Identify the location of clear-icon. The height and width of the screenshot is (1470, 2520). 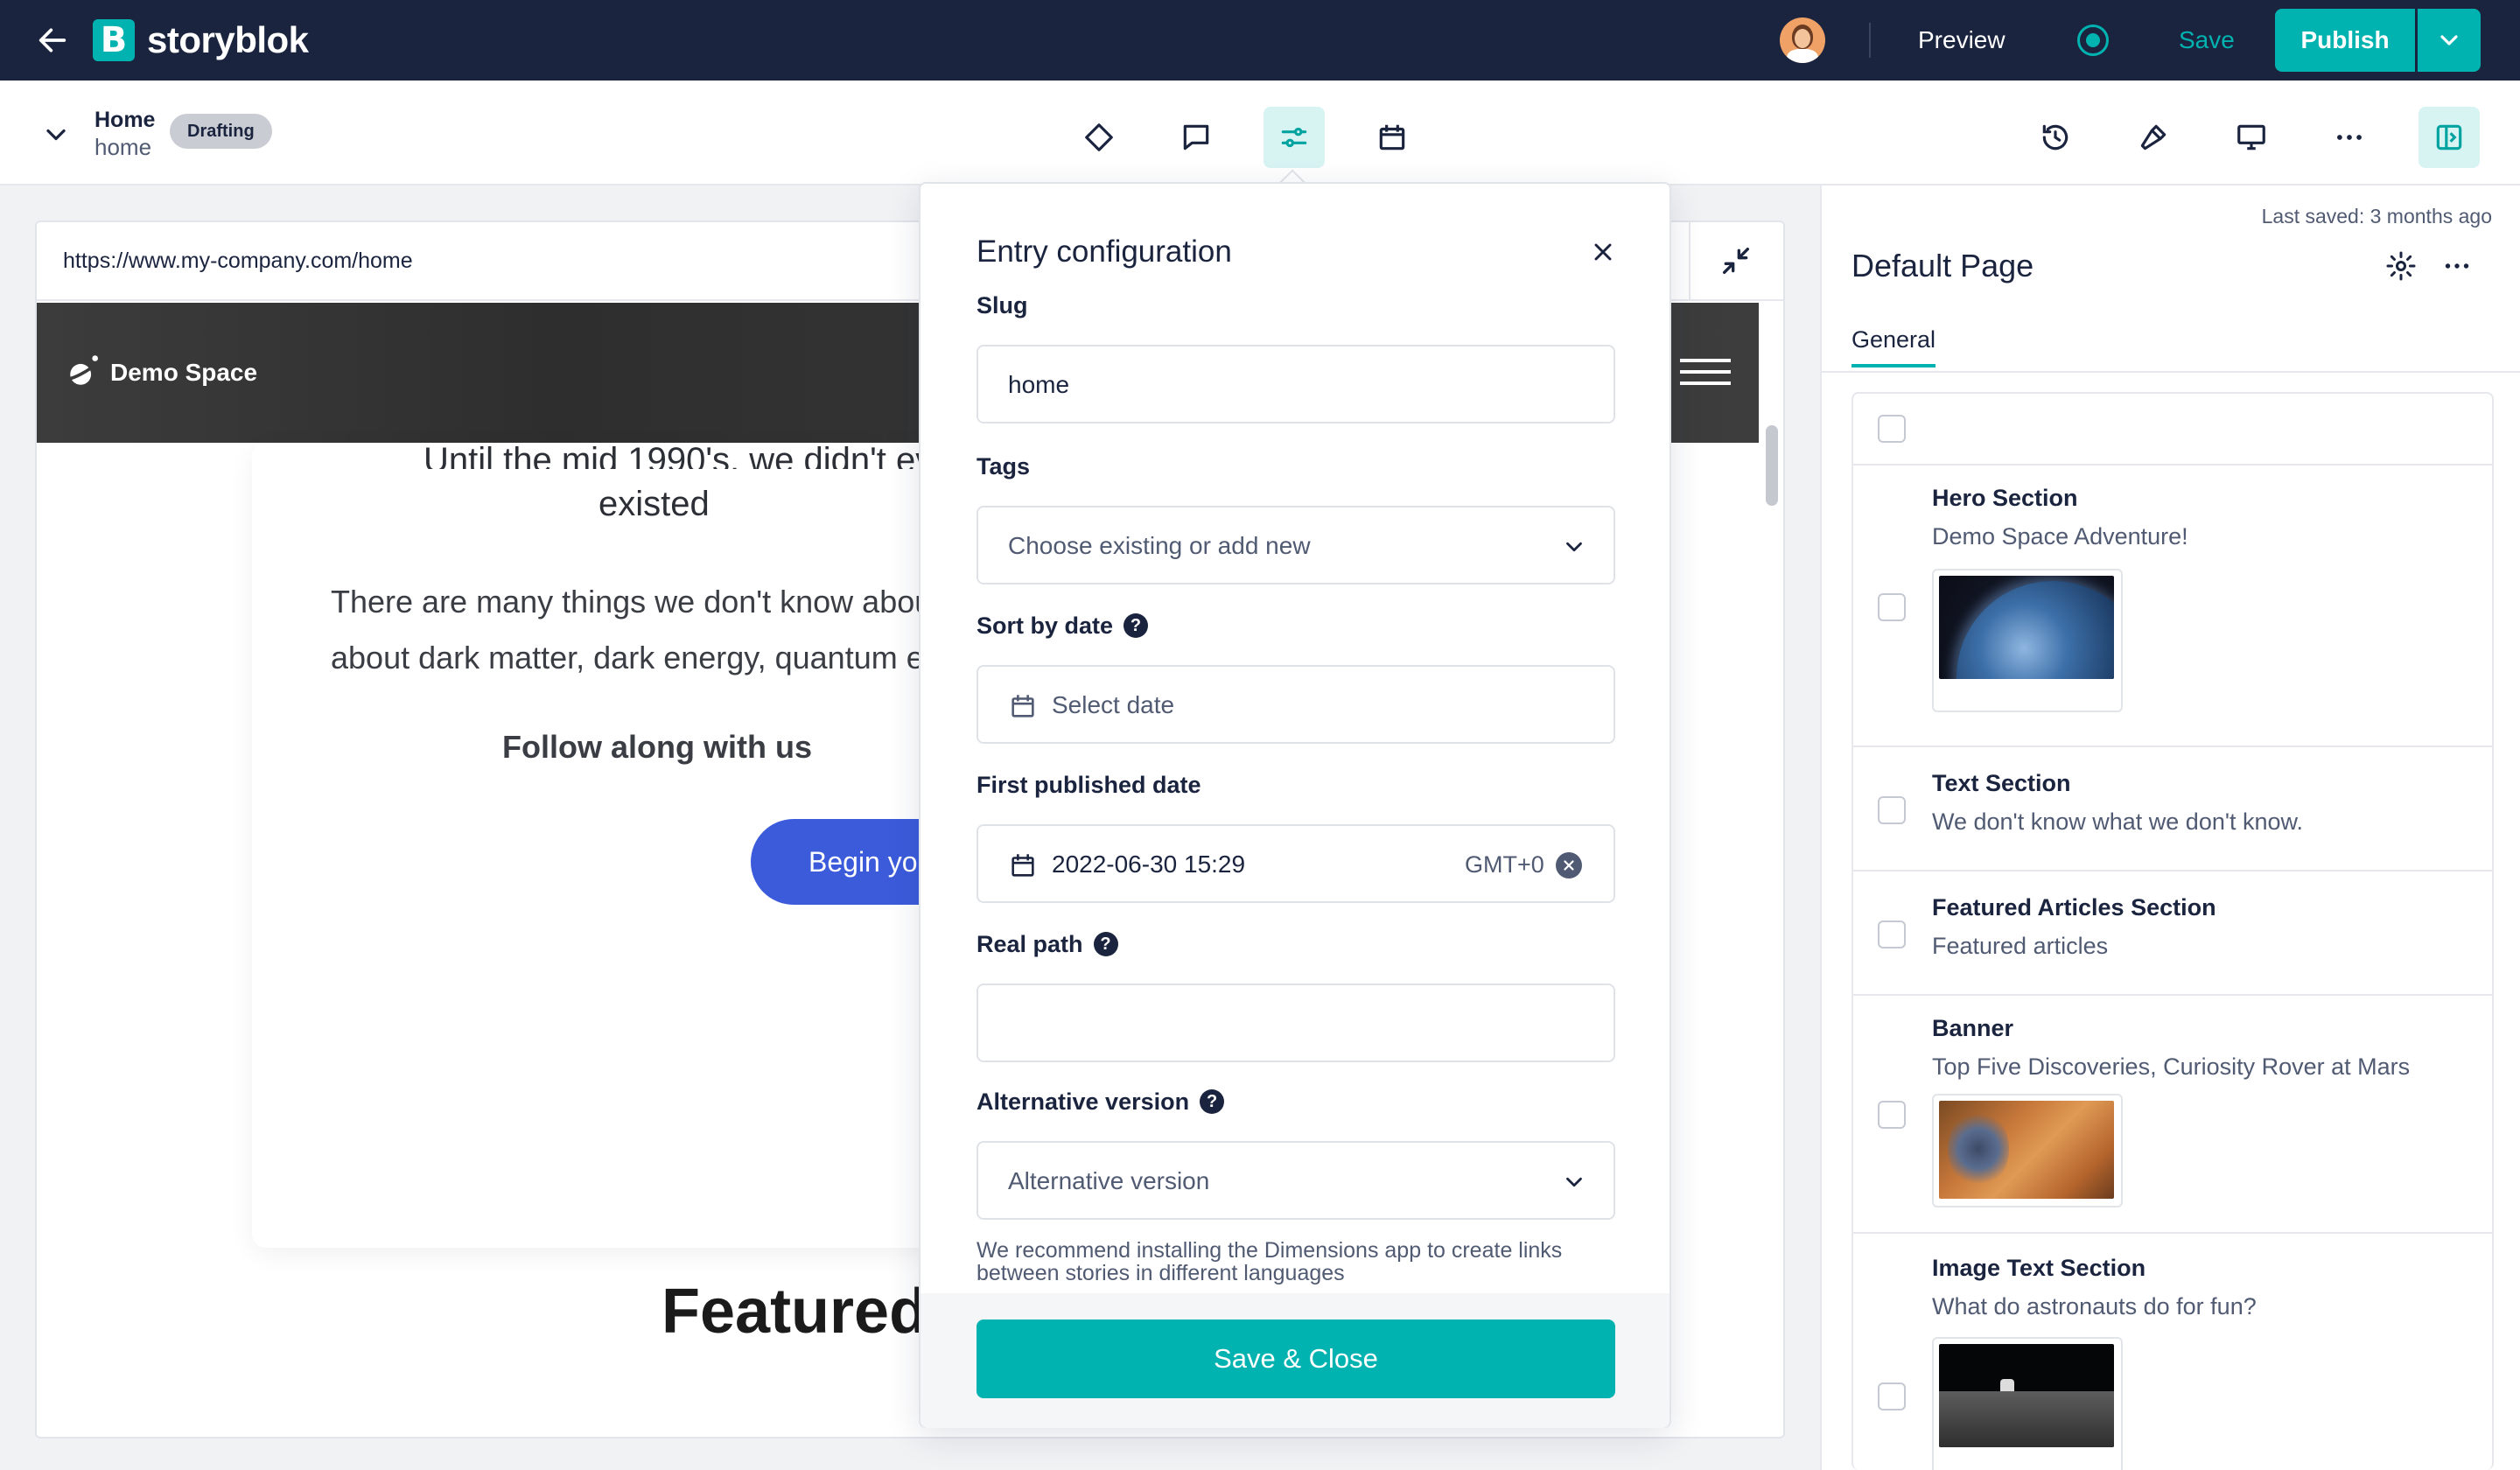
(1569, 865).